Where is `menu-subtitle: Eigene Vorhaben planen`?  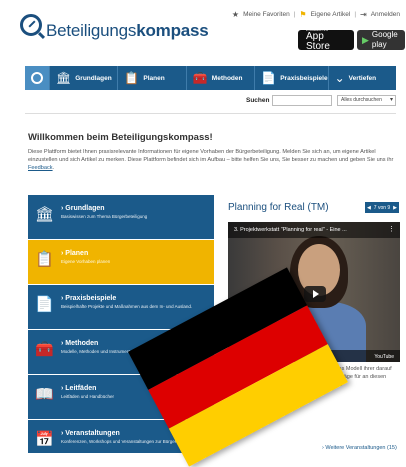
menu-subtitle: Eigene Vorhaben planen is located at coordinates (86, 261).